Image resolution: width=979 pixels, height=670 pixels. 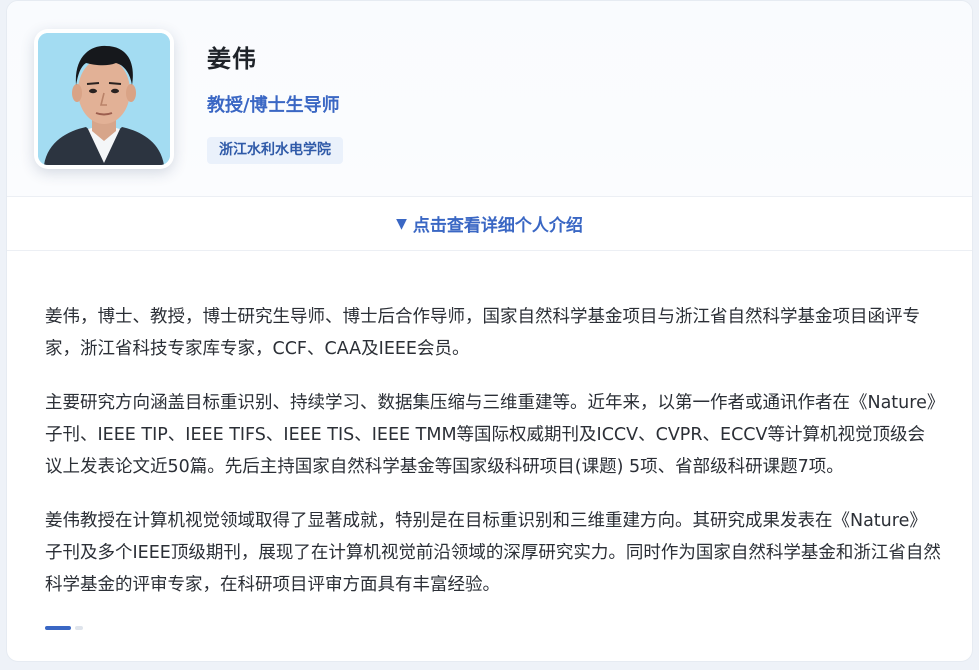 I want to click on pagination-dots, so click(x=64, y=628).